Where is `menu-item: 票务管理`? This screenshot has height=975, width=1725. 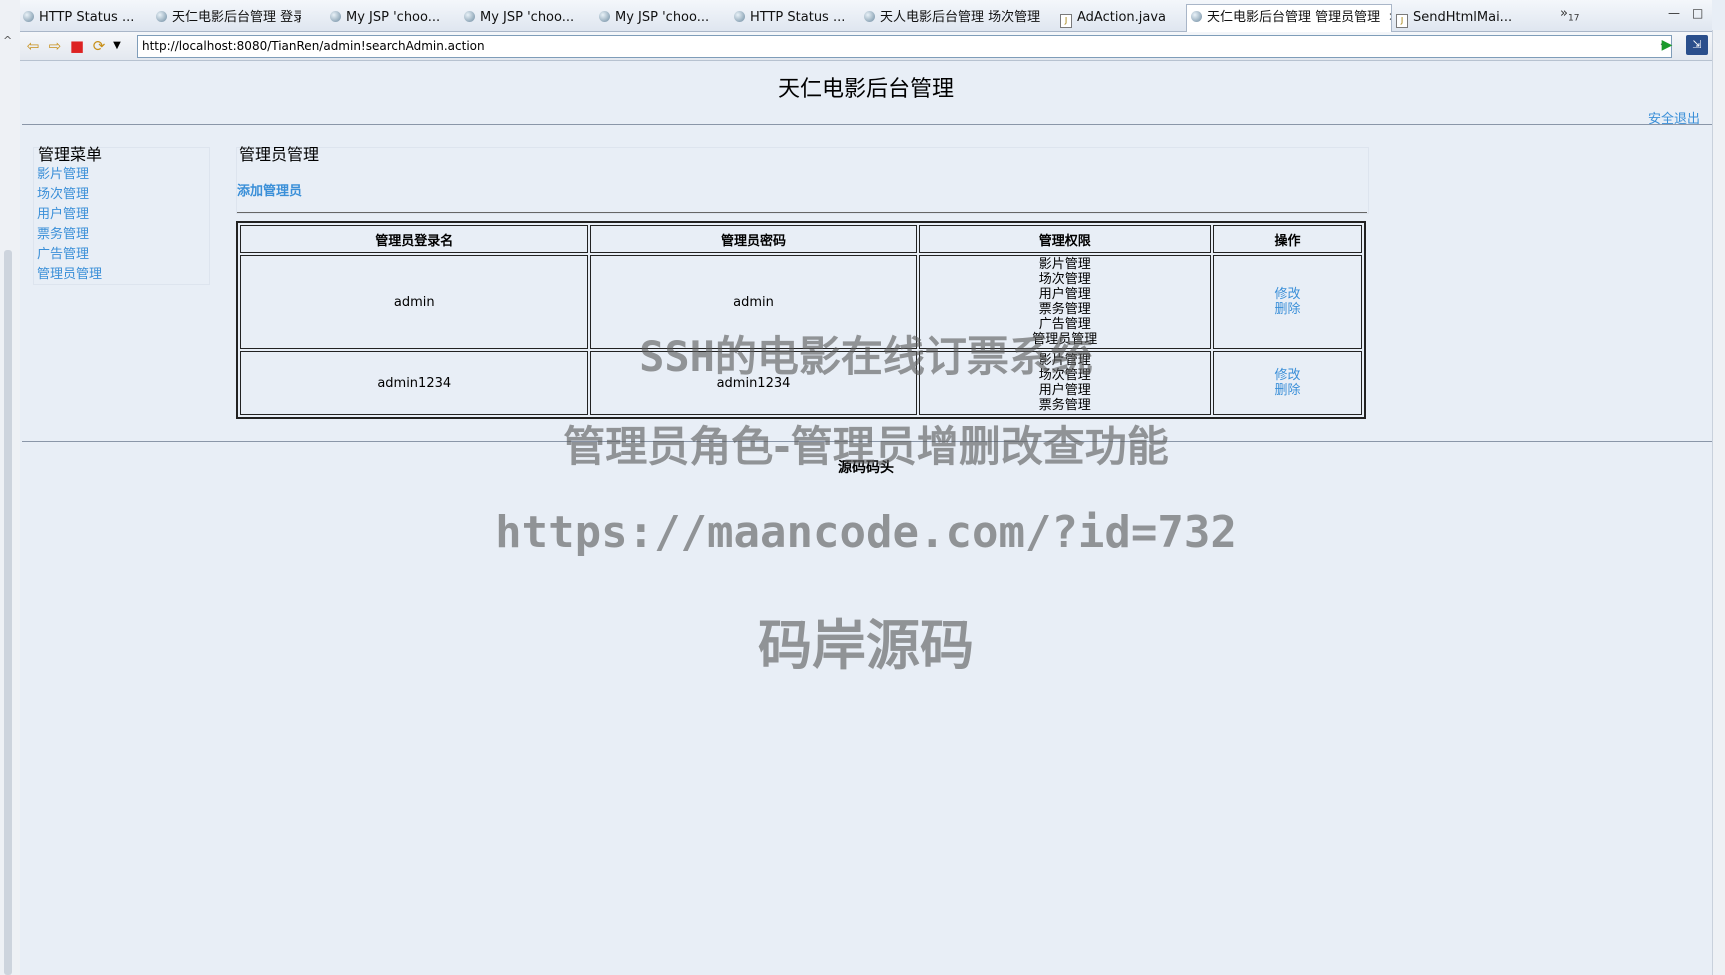
menu-item: 票务管理 is located at coordinates (69, 234).